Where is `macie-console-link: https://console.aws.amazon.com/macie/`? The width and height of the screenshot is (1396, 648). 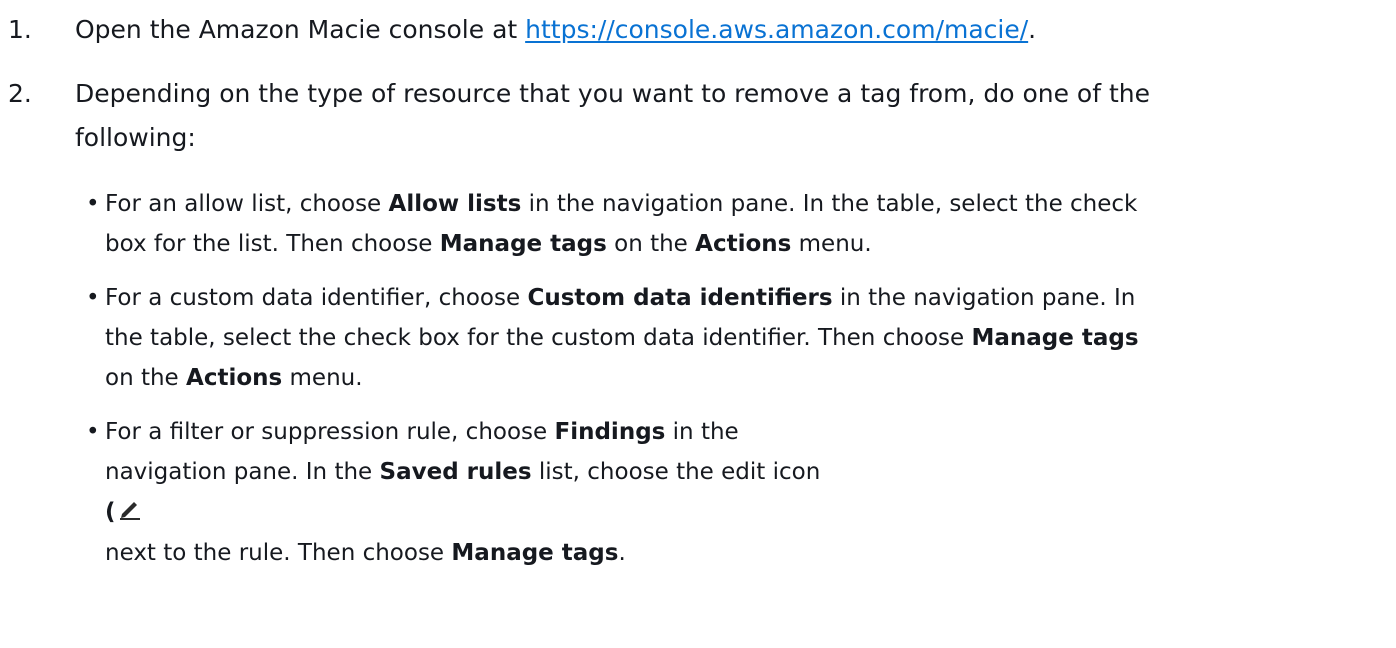
macie-console-link: https://console.aws.amazon.com/macie/ is located at coordinates (776, 29).